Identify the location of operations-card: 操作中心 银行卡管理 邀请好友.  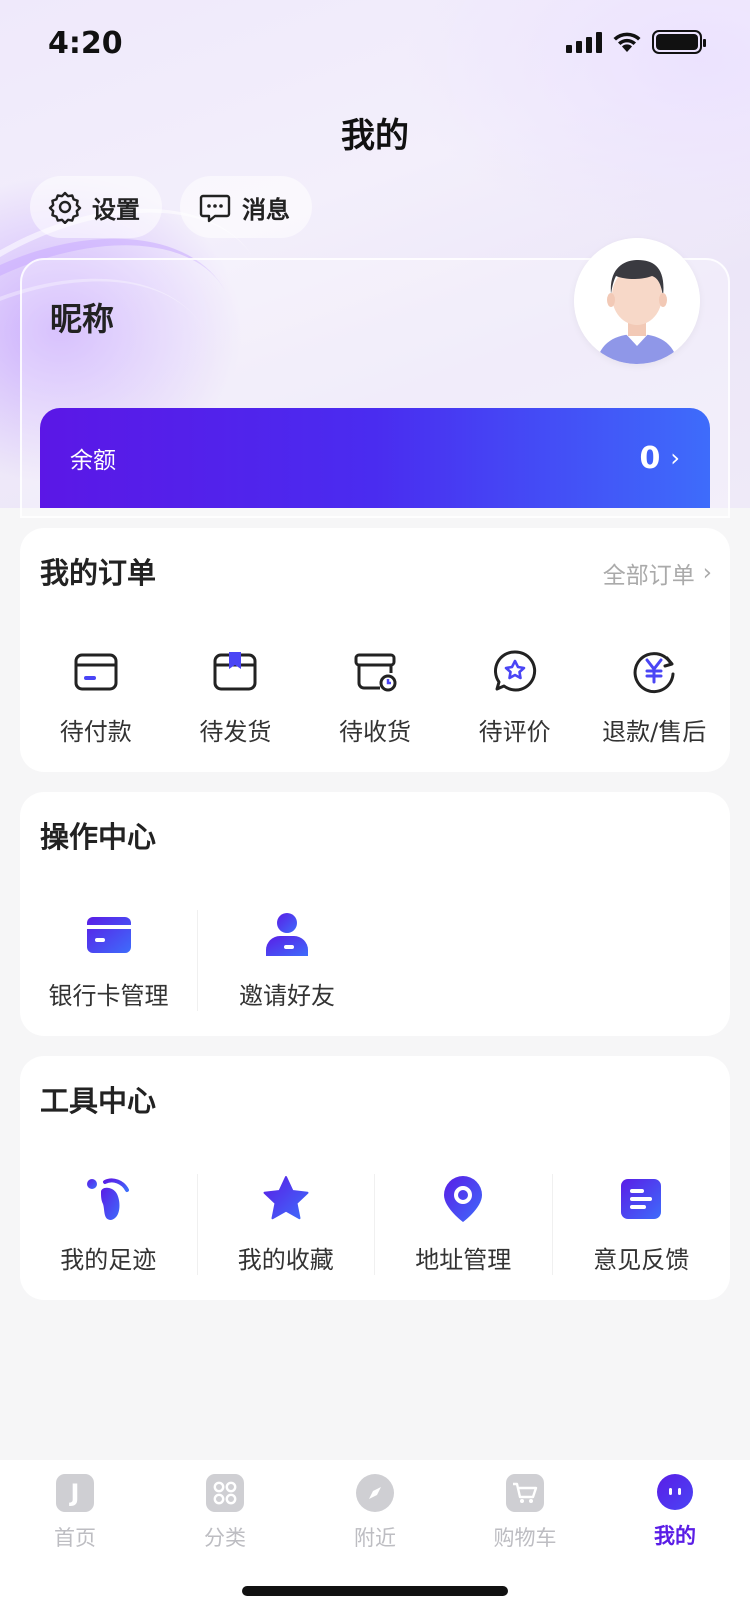
(375, 914).